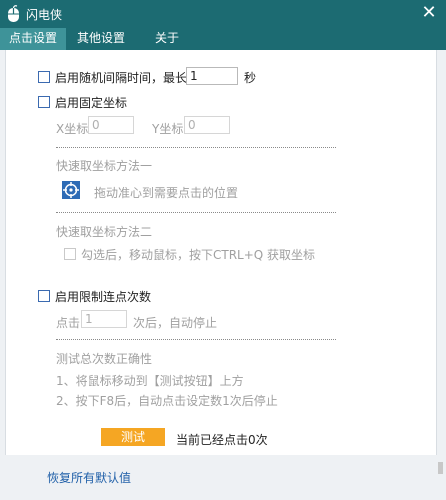  Describe the element at coordinates (13, 13) in the screenshot. I see `mouse-icon` at that location.